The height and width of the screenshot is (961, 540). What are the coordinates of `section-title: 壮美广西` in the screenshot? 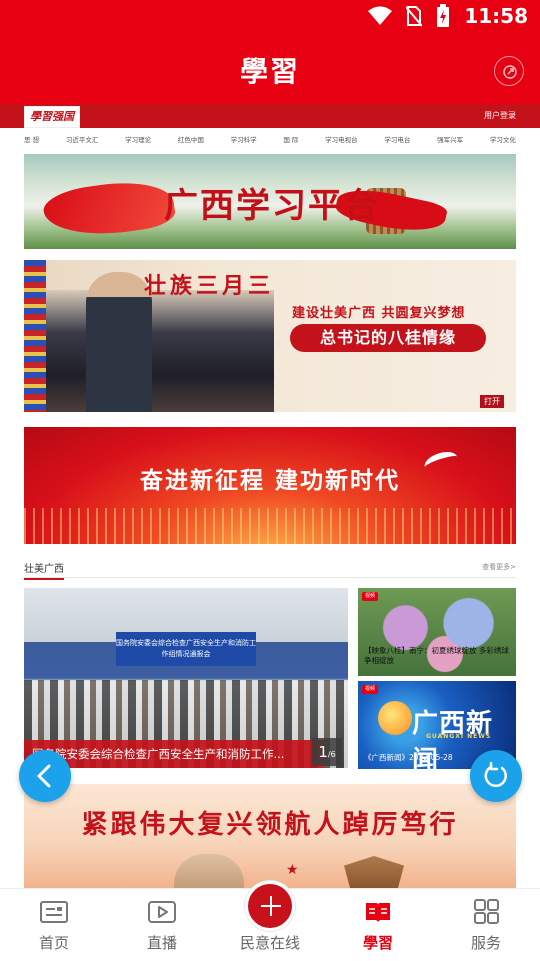 It's located at (44, 570).